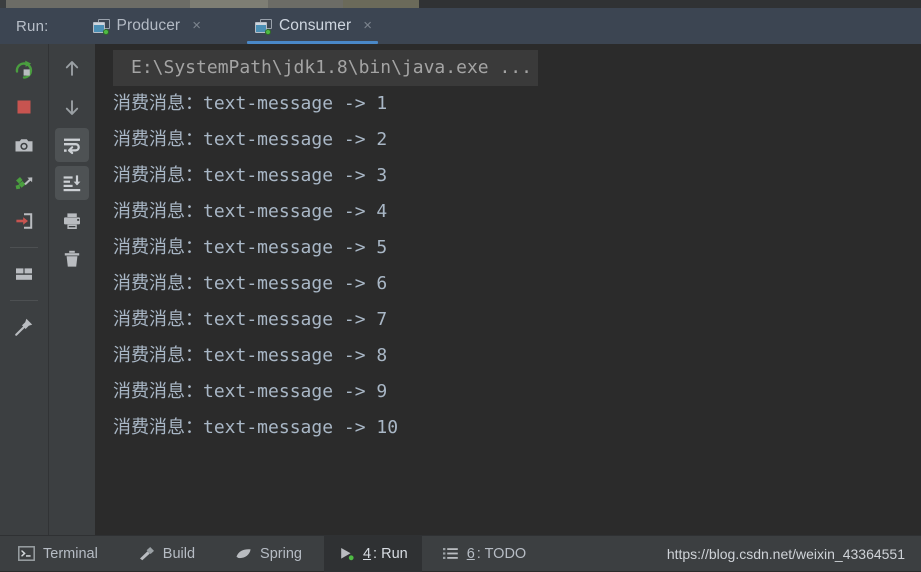 The height and width of the screenshot is (572, 921). What do you see at coordinates (250, 103) in the screenshot?
I see `console-line: 消费消息：text-message -> 1` at bounding box center [250, 103].